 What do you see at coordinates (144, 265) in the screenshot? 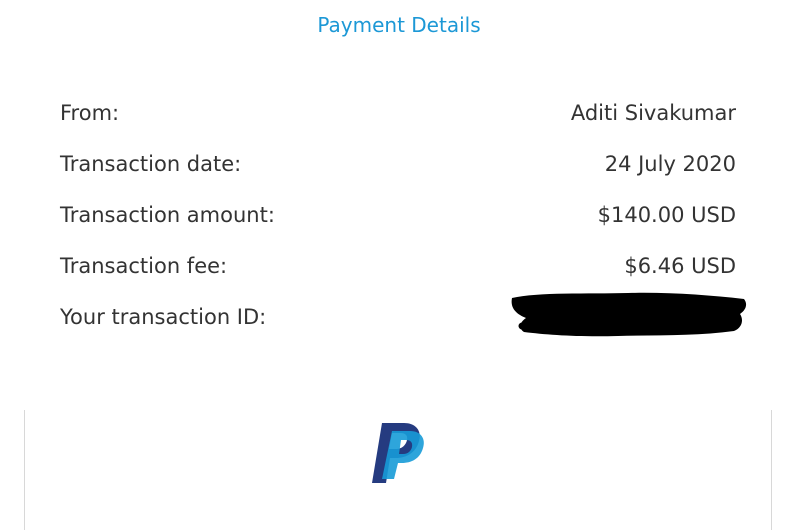
I see `transaction-fee-label: Transaction fee:` at bounding box center [144, 265].